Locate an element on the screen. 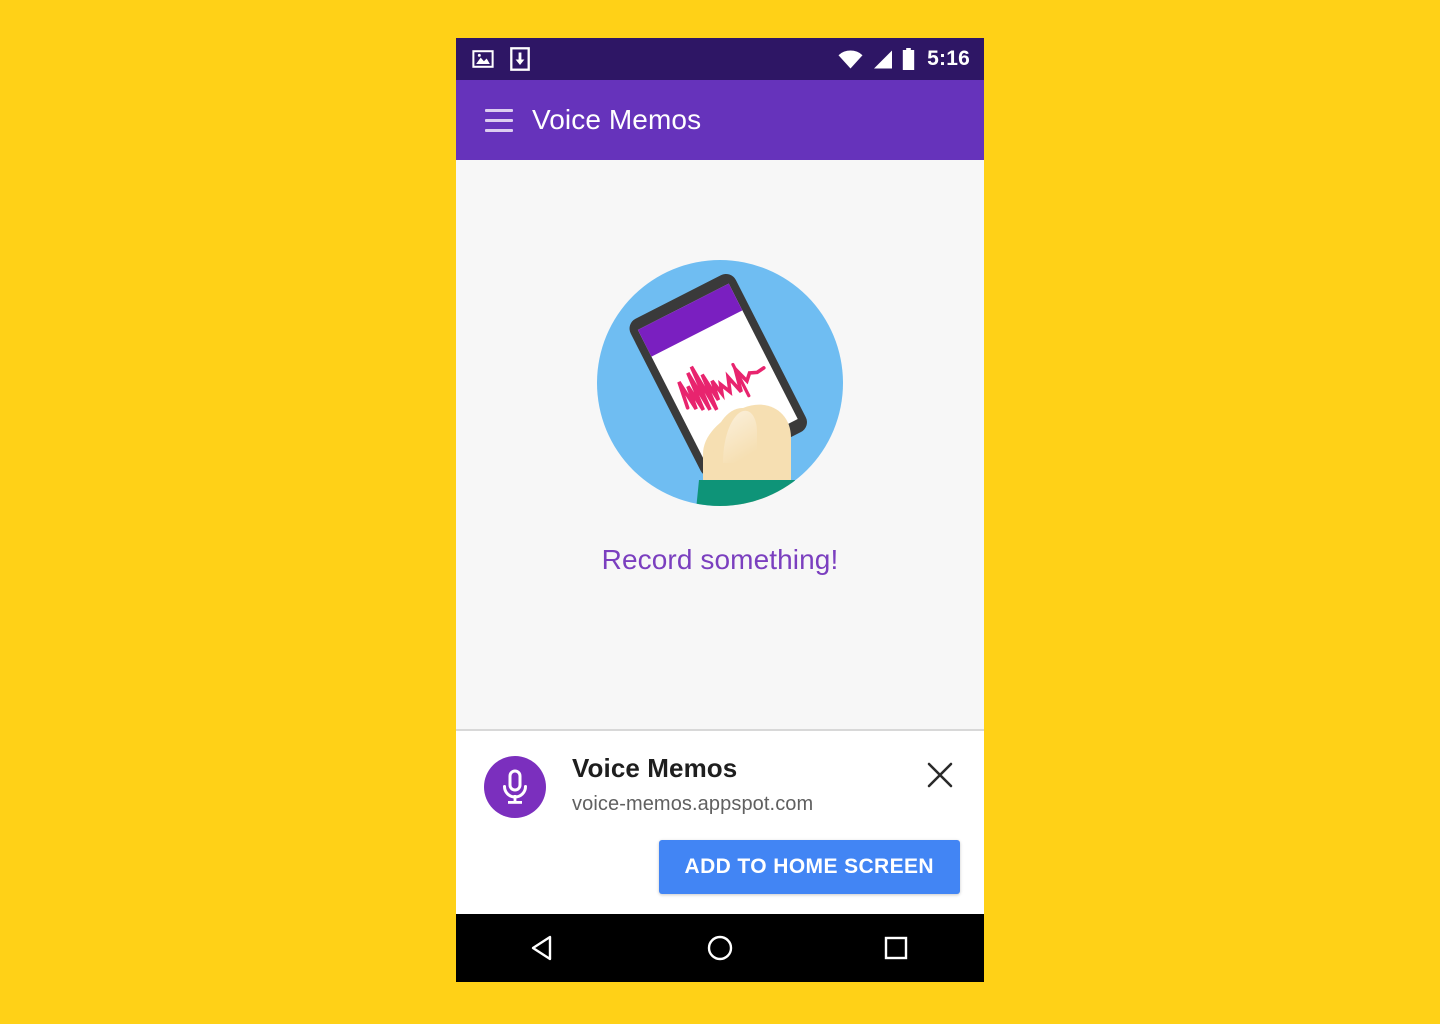 Image resolution: width=1440 pixels, height=1024 pixels. status-bar: 5:16 is located at coordinates (720, 59).